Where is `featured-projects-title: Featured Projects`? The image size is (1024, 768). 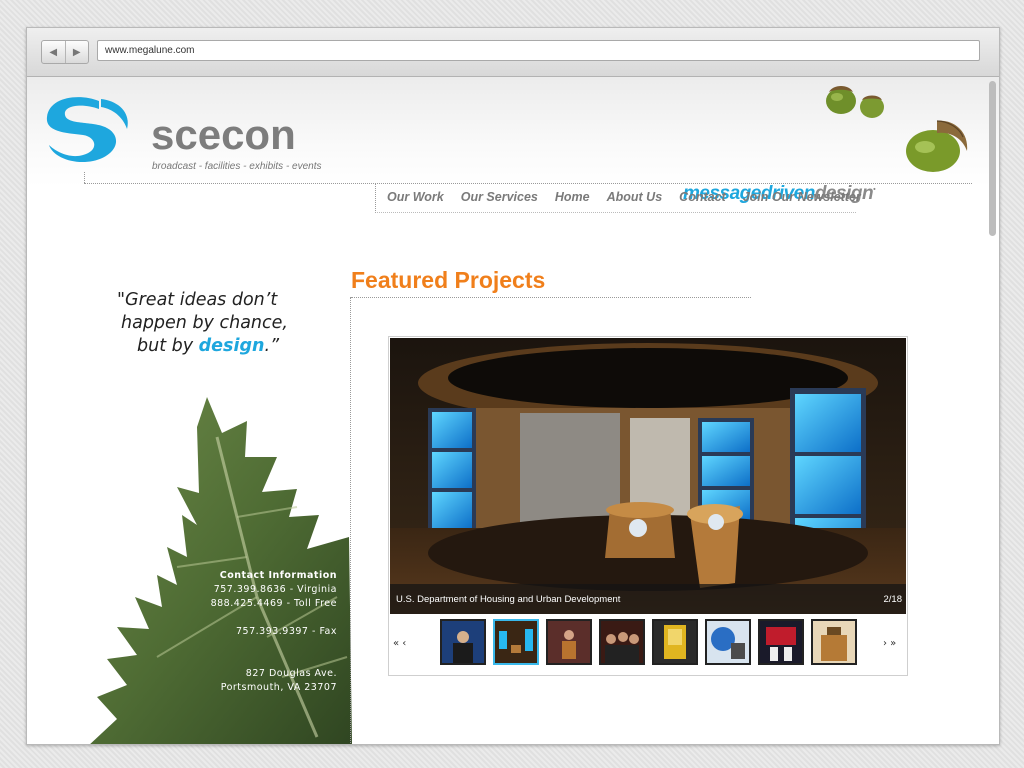 featured-projects-title: Featured Projects is located at coordinates (448, 280).